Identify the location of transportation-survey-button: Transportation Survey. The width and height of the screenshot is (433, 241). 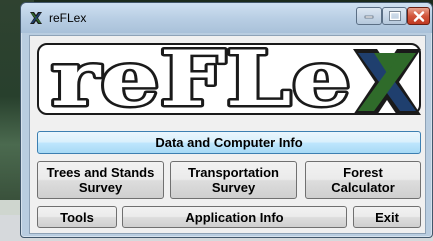
(233, 180).